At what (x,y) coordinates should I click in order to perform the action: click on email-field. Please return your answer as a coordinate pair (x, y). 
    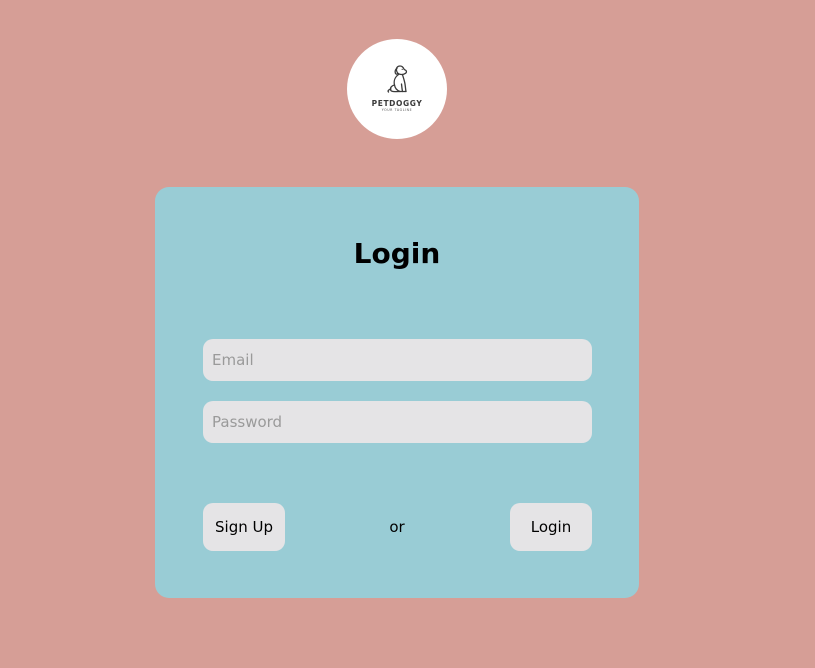
    Looking at the image, I should click on (397, 360).